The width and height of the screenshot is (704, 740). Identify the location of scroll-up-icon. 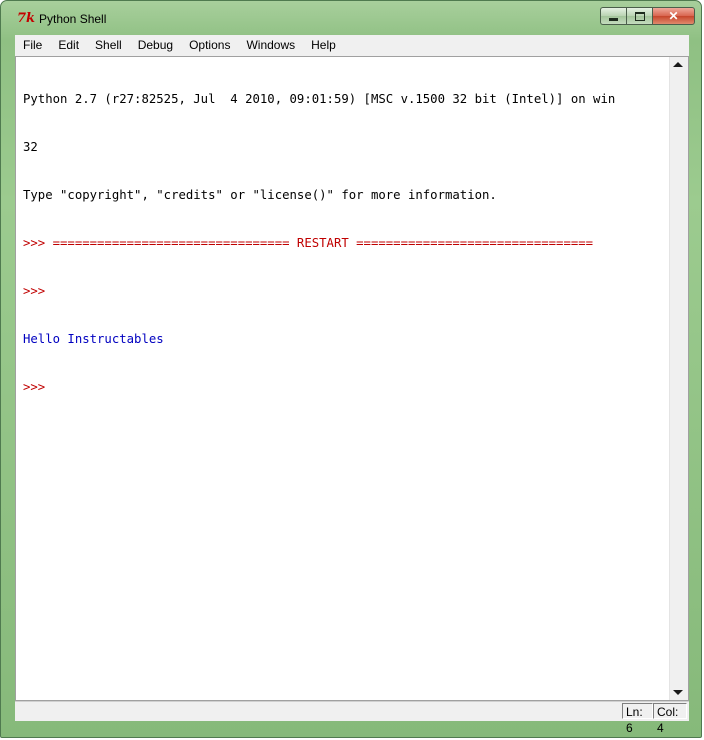
(678, 64).